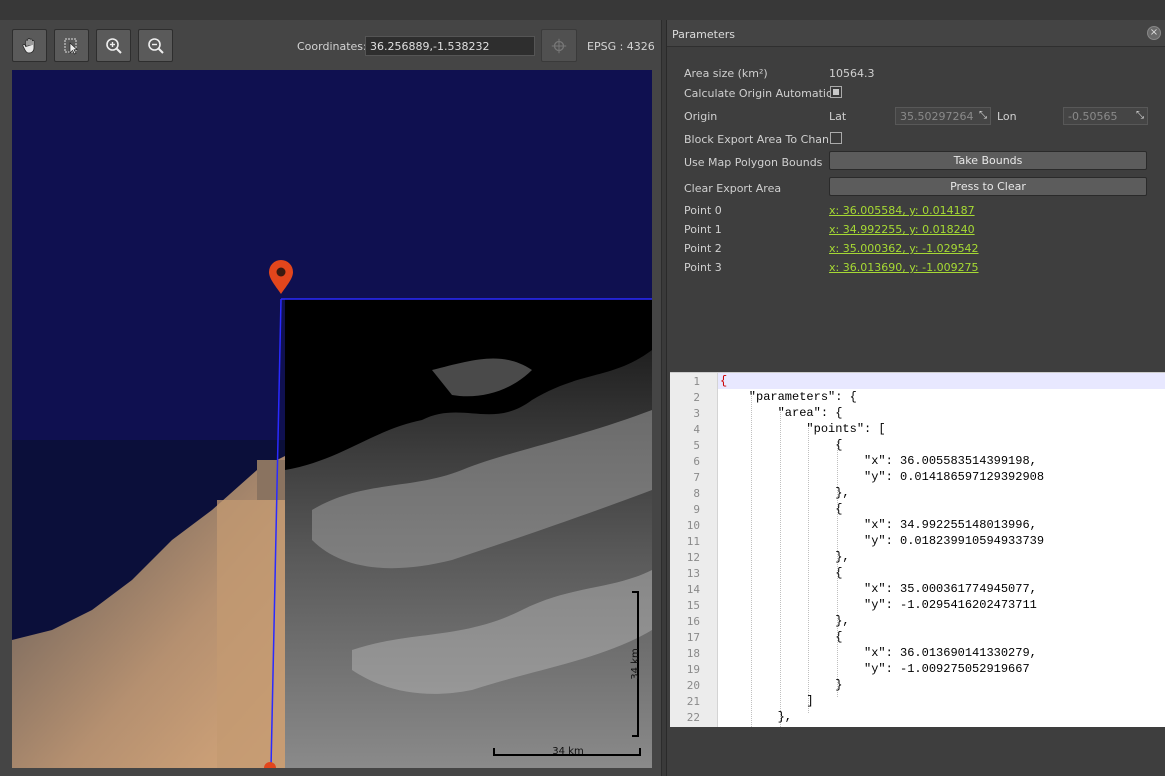 The width and height of the screenshot is (1165, 776). Describe the element at coordinates (696, 381) in the screenshot. I see `line-number: 1` at that location.